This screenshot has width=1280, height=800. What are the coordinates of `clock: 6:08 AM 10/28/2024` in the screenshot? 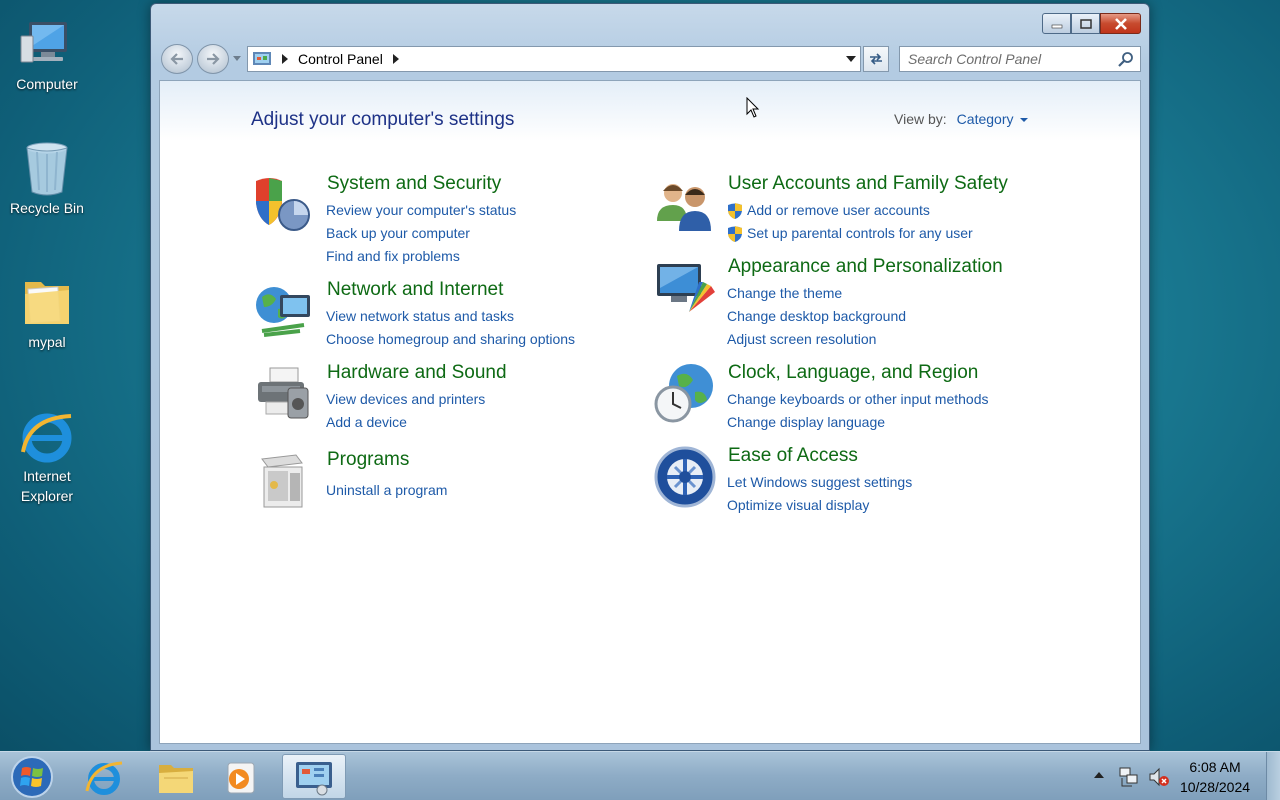 It's located at (1215, 777).